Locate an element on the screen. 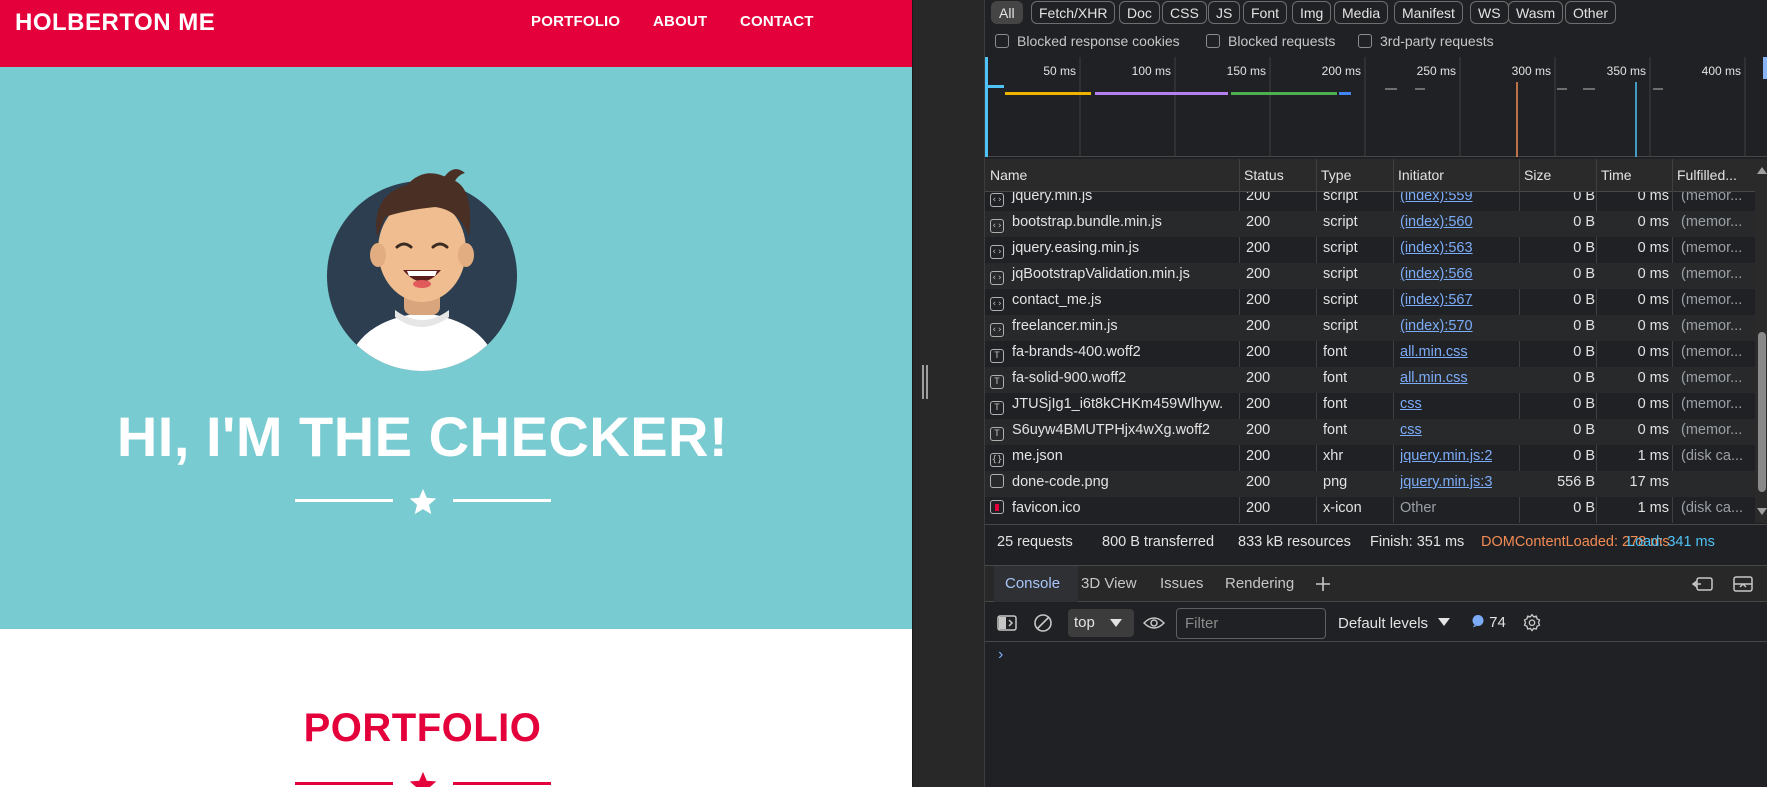 The image size is (1767, 787). filter-css: CSS is located at coordinates (1184, 12).